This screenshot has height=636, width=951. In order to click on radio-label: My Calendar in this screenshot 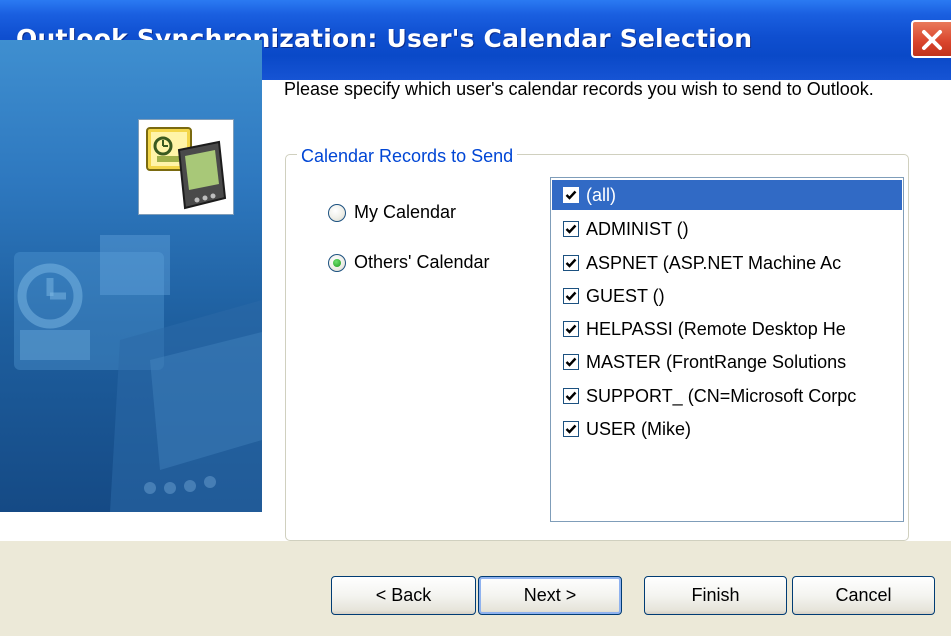, I will do `click(405, 212)`.